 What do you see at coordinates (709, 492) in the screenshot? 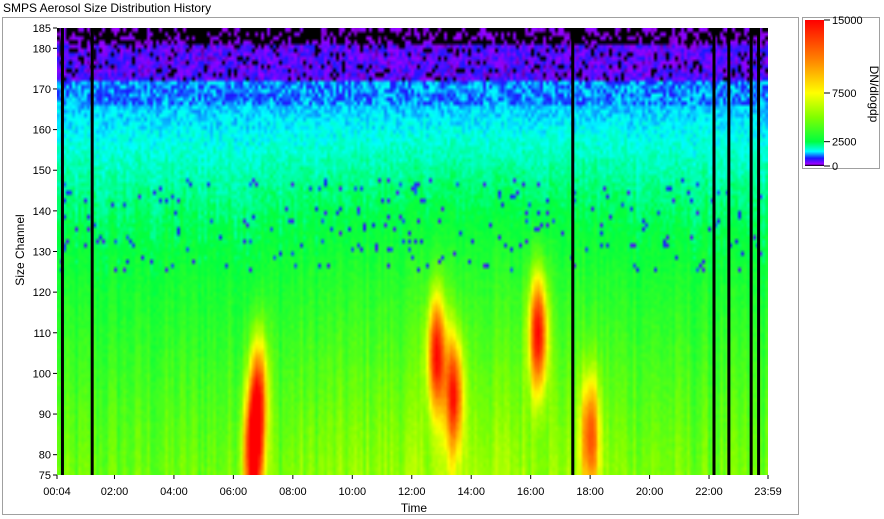
I see `x-tick-label: 22:00` at bounding box center [709, 492].